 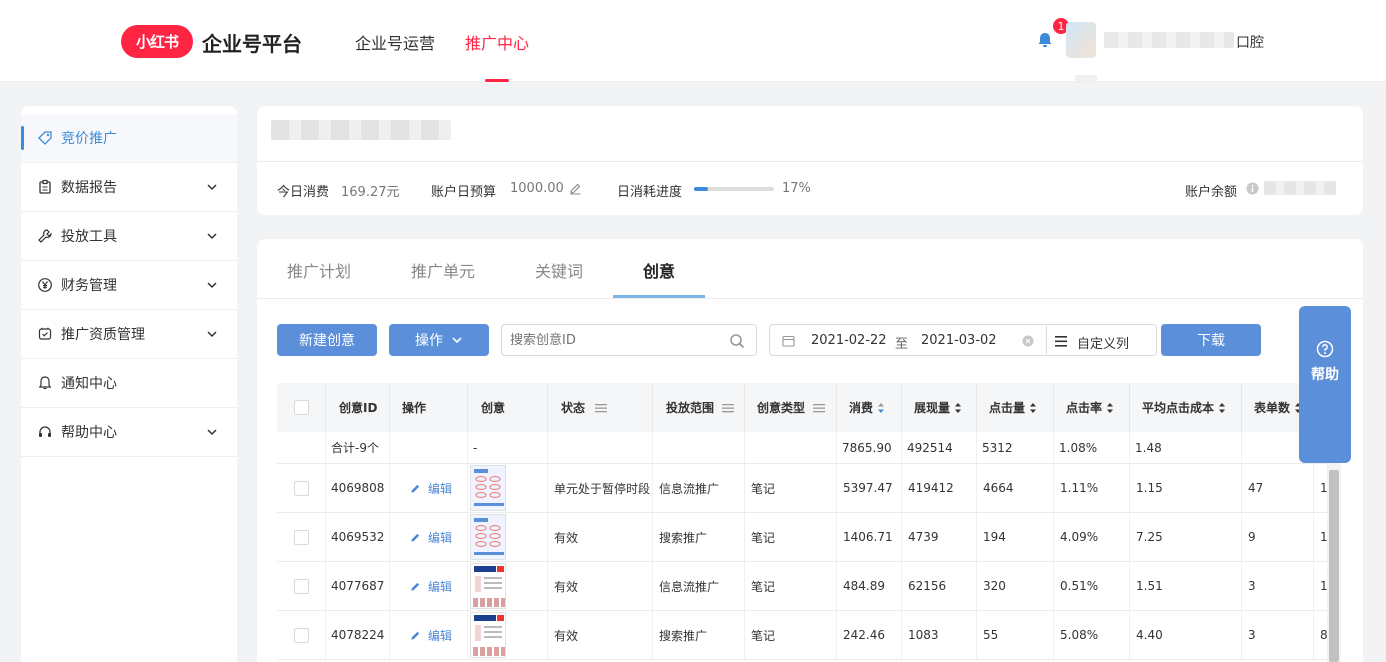 I want to click on select-all-checkbox, so click(x=301, y=407).